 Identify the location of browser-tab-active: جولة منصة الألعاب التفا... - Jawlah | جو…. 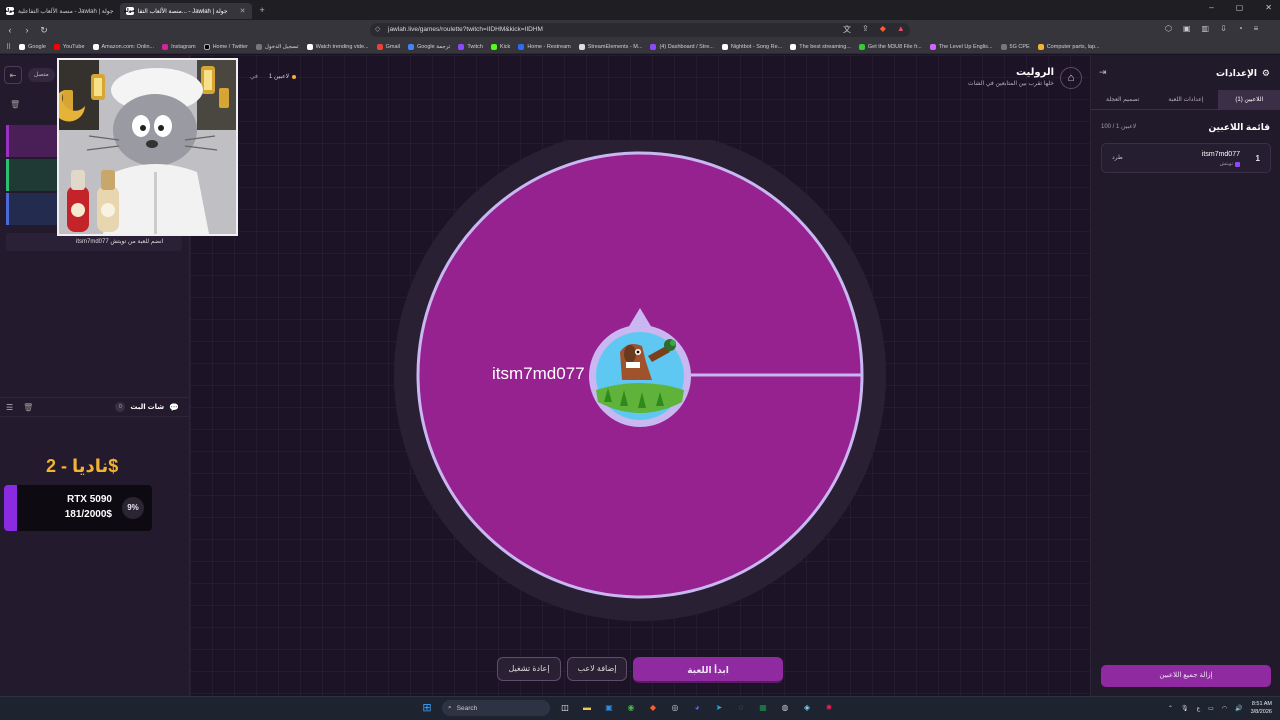
(185, 11).